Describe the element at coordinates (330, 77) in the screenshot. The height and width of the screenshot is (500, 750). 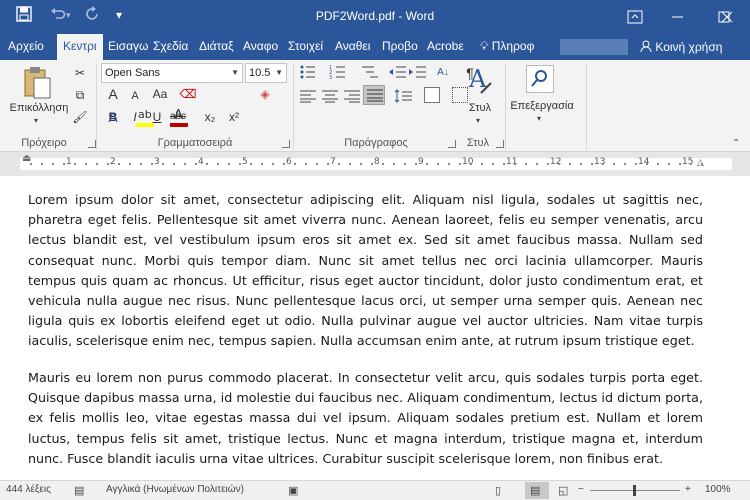
I see `svg-text: 3` at that location.